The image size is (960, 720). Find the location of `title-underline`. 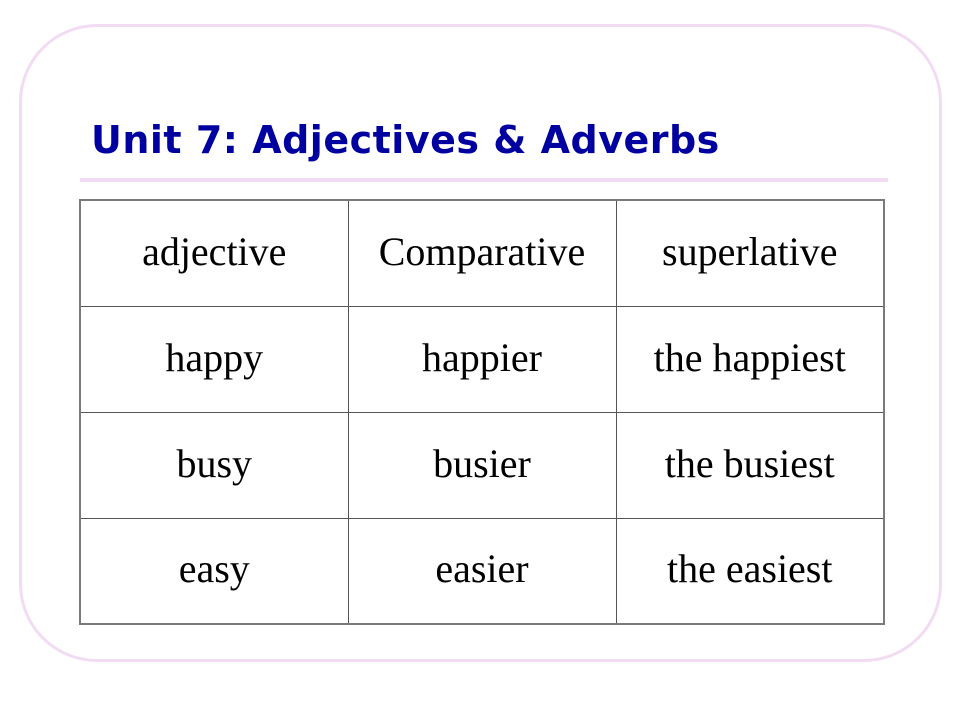

title-underline is located at coordinates (484, 180).